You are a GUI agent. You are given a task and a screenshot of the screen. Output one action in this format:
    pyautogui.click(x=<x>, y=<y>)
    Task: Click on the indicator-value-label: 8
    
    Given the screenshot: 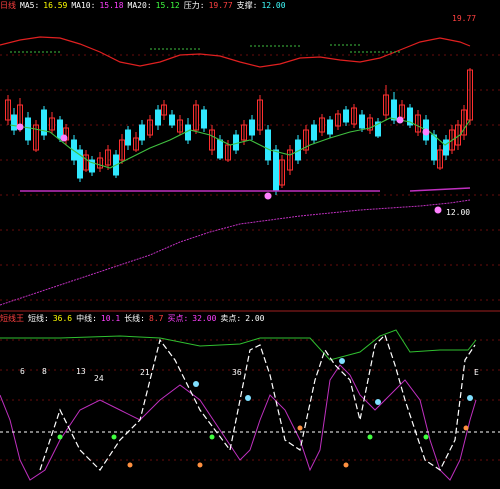 What is the action you would take?
    pyautogui.click(x=44, y=371)
    